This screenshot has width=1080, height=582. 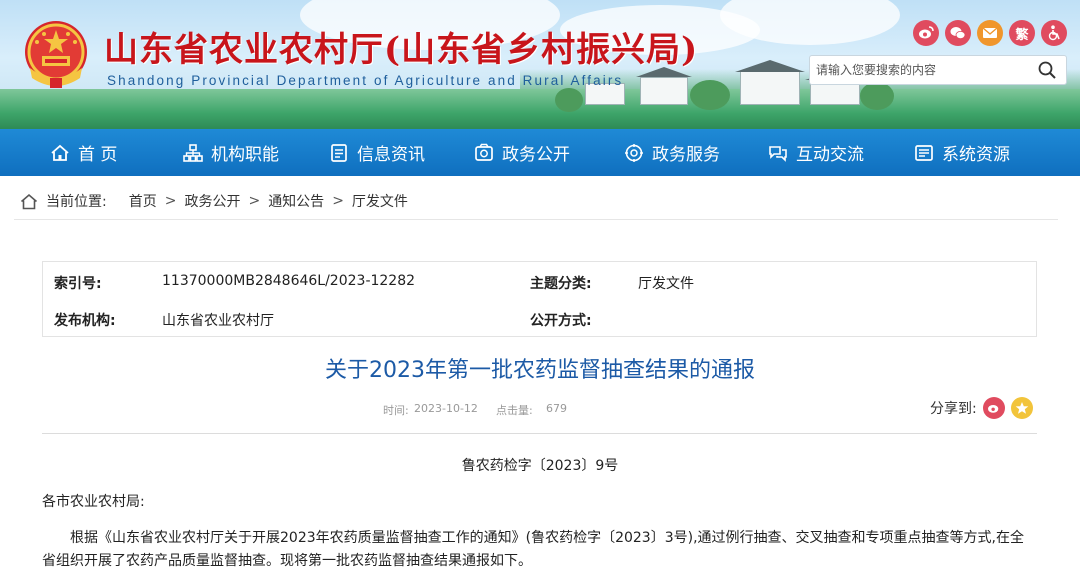 I want to click on category-value: 厅发文件, so click(x=666, y=284).